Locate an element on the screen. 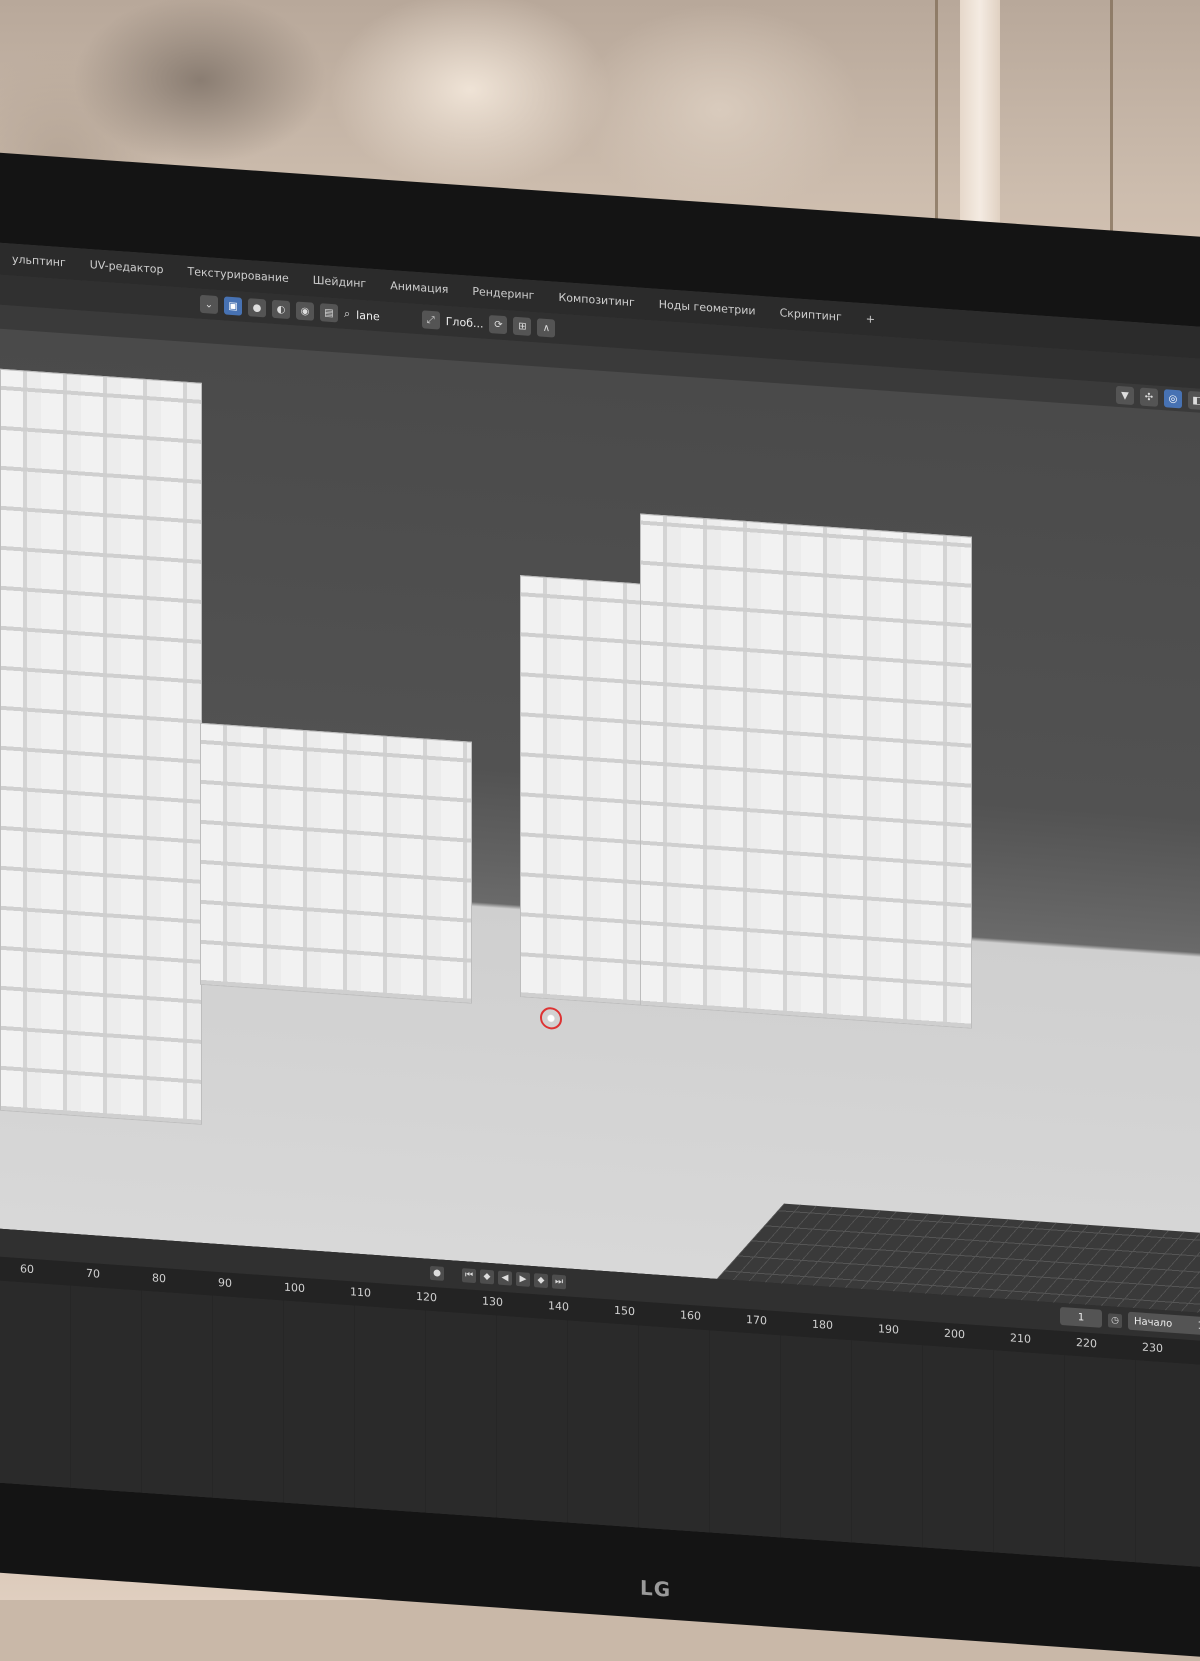 The height and width of the screenshot is (1661, 1200). stopwatch-icon: ◷ is located at coordinates (1115, 1321).